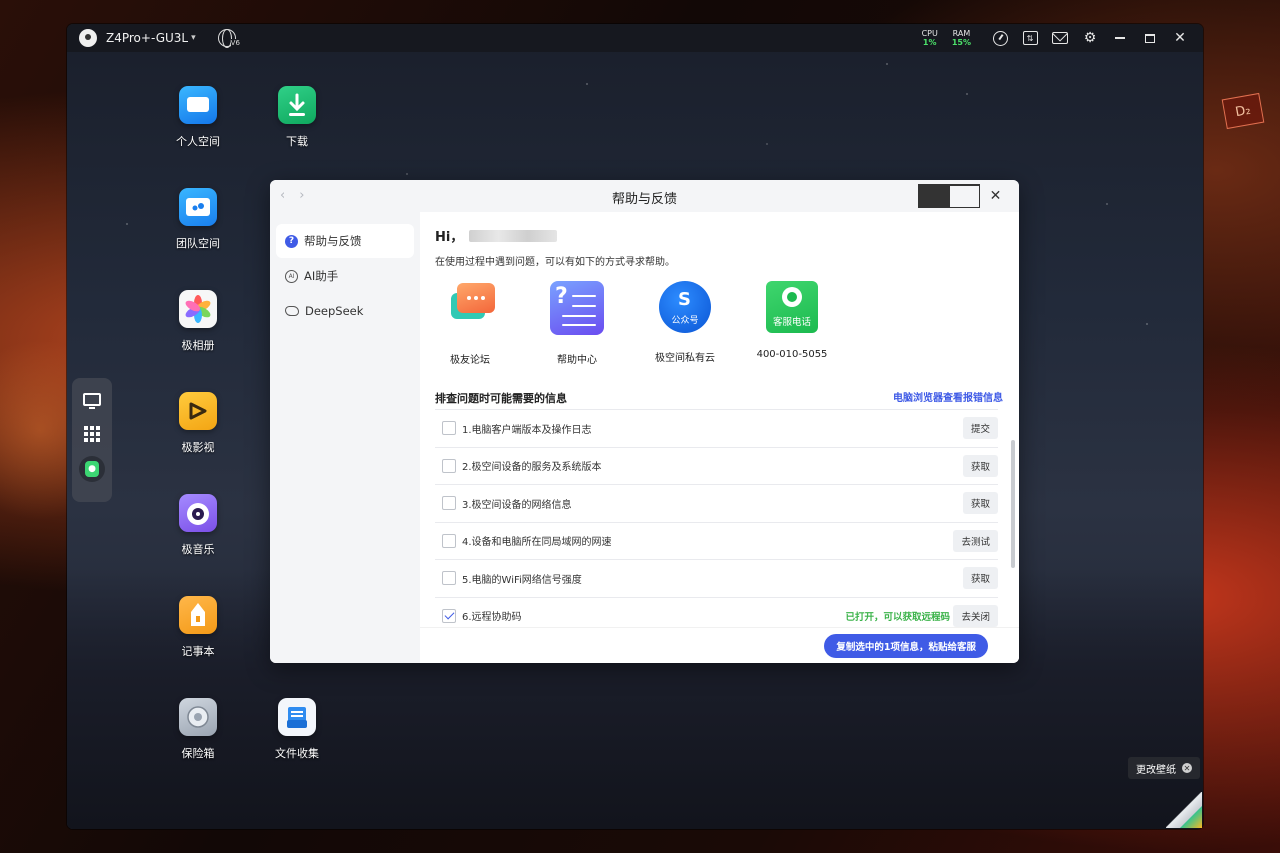 The width and height of the screenshot is (1280, 853). What do you see at coordinates (975, 540) in the screenshot?
I see `test-button: 去测试` at bounding box center [975, 540].